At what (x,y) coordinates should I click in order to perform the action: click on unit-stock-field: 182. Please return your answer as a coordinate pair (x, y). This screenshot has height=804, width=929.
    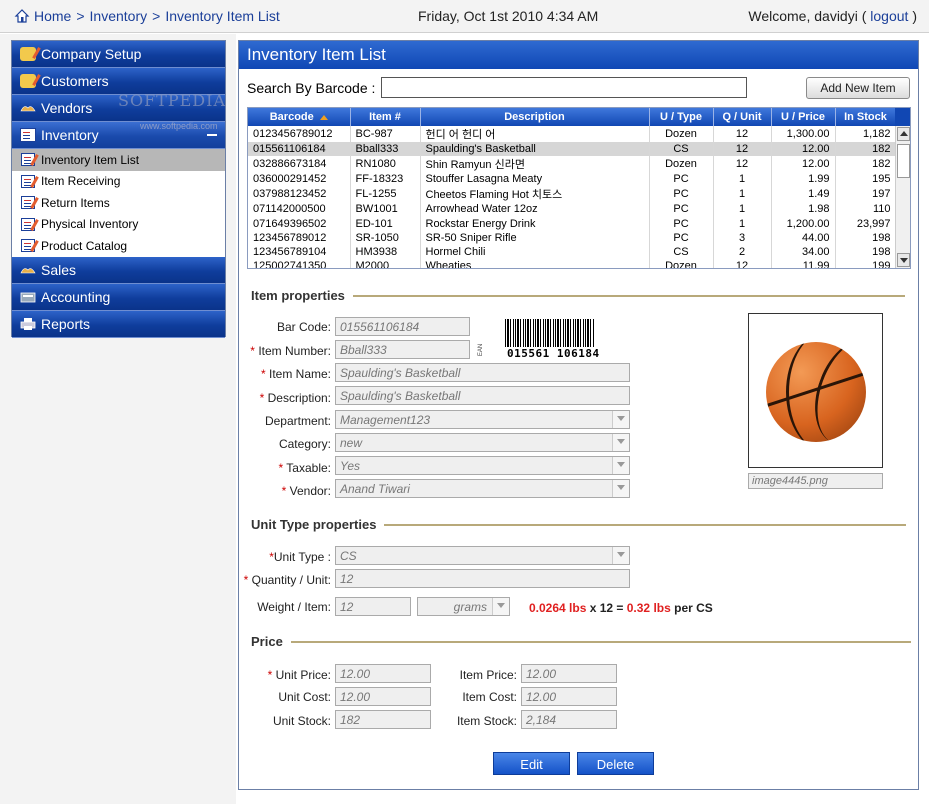
    Looking at the image, I should click on (383, 719).